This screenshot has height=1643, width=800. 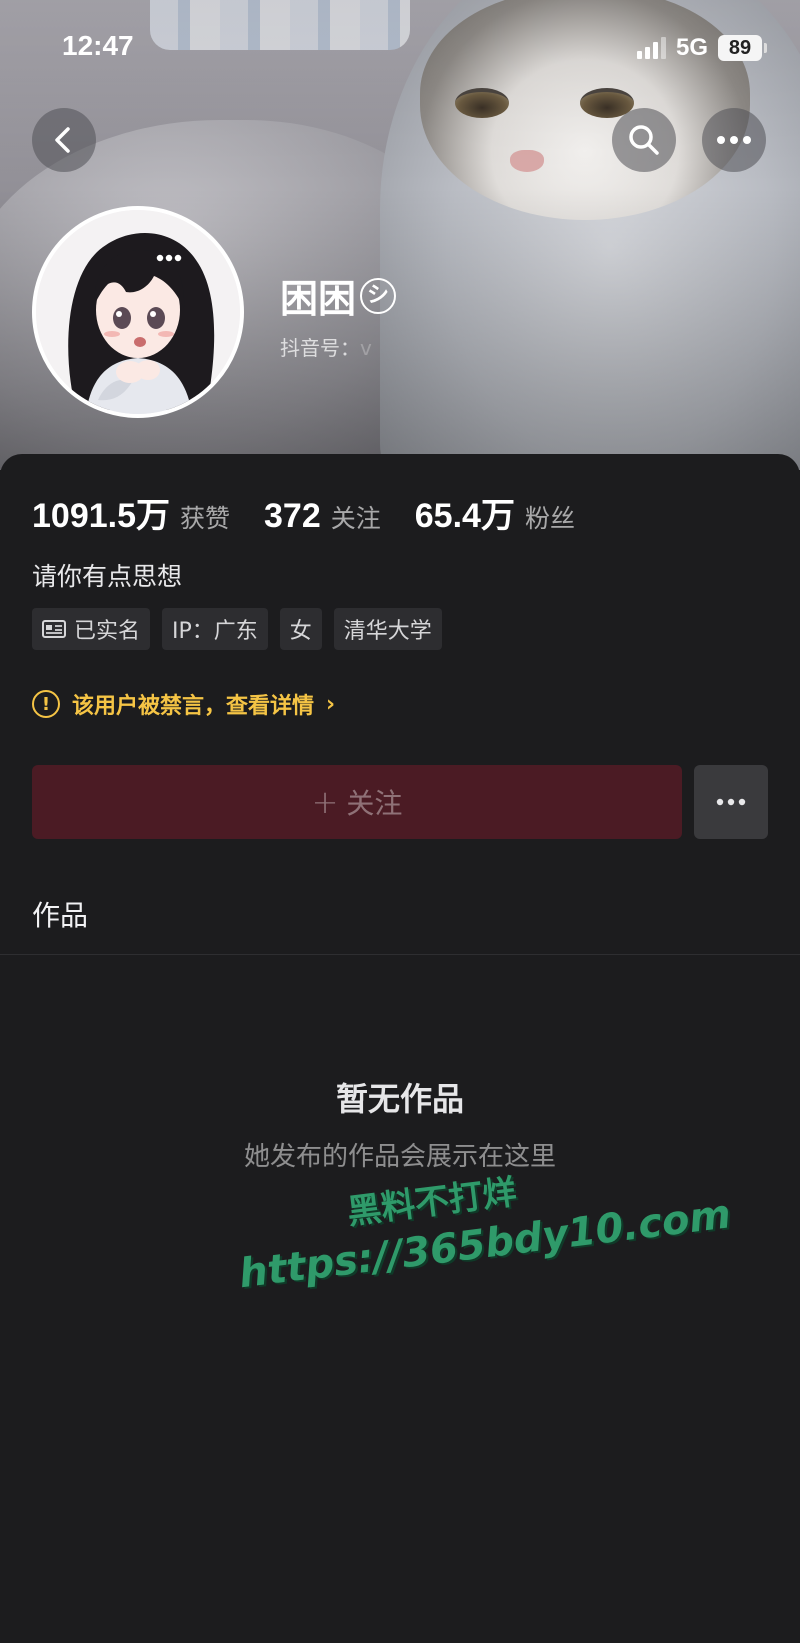 I want to click on avatar, so click(x=138, y=312).